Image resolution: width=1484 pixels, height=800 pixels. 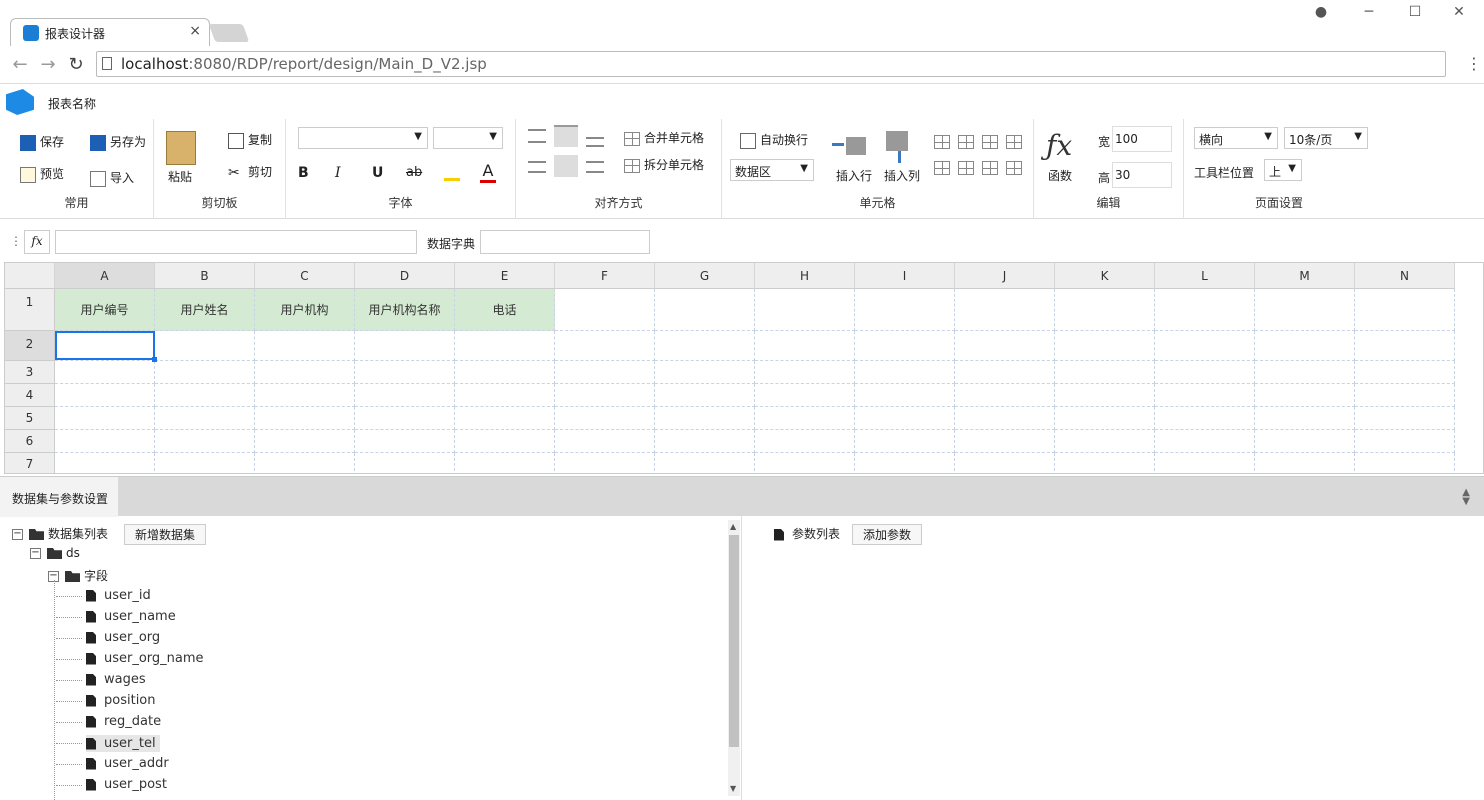 I want to click on merge-cells-button: 合并单元格, so click(x=664, y=137).